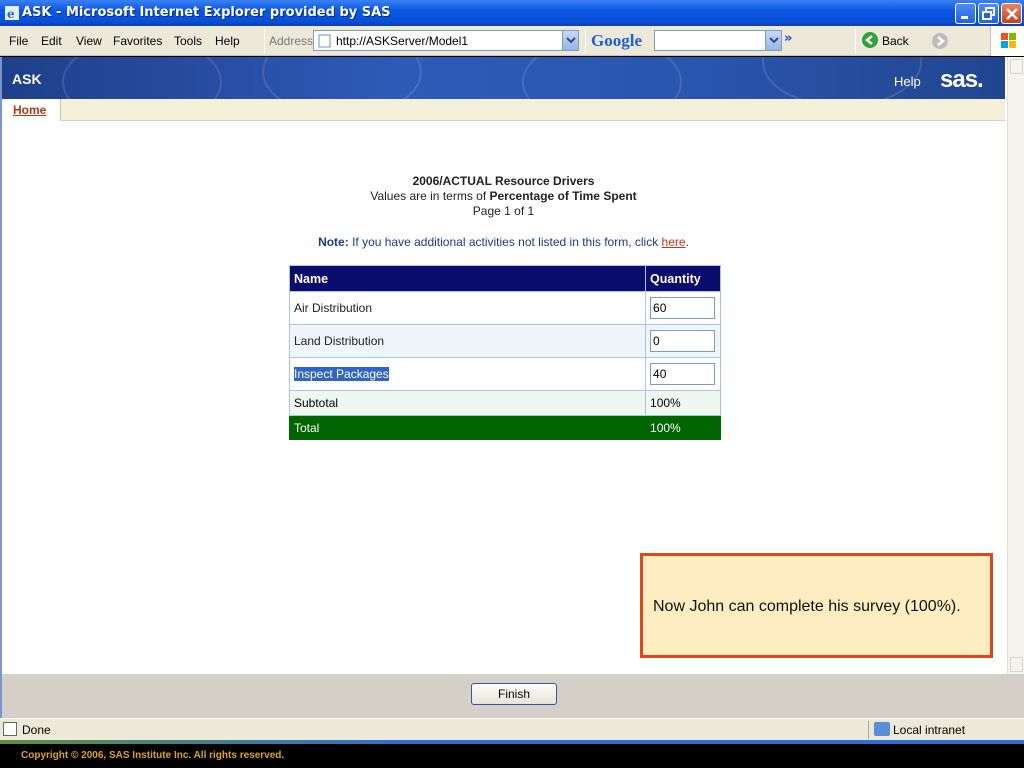 The width and height of the screenshot is (1024, 768). I want to click on back-label: Back, so click(895, 41).